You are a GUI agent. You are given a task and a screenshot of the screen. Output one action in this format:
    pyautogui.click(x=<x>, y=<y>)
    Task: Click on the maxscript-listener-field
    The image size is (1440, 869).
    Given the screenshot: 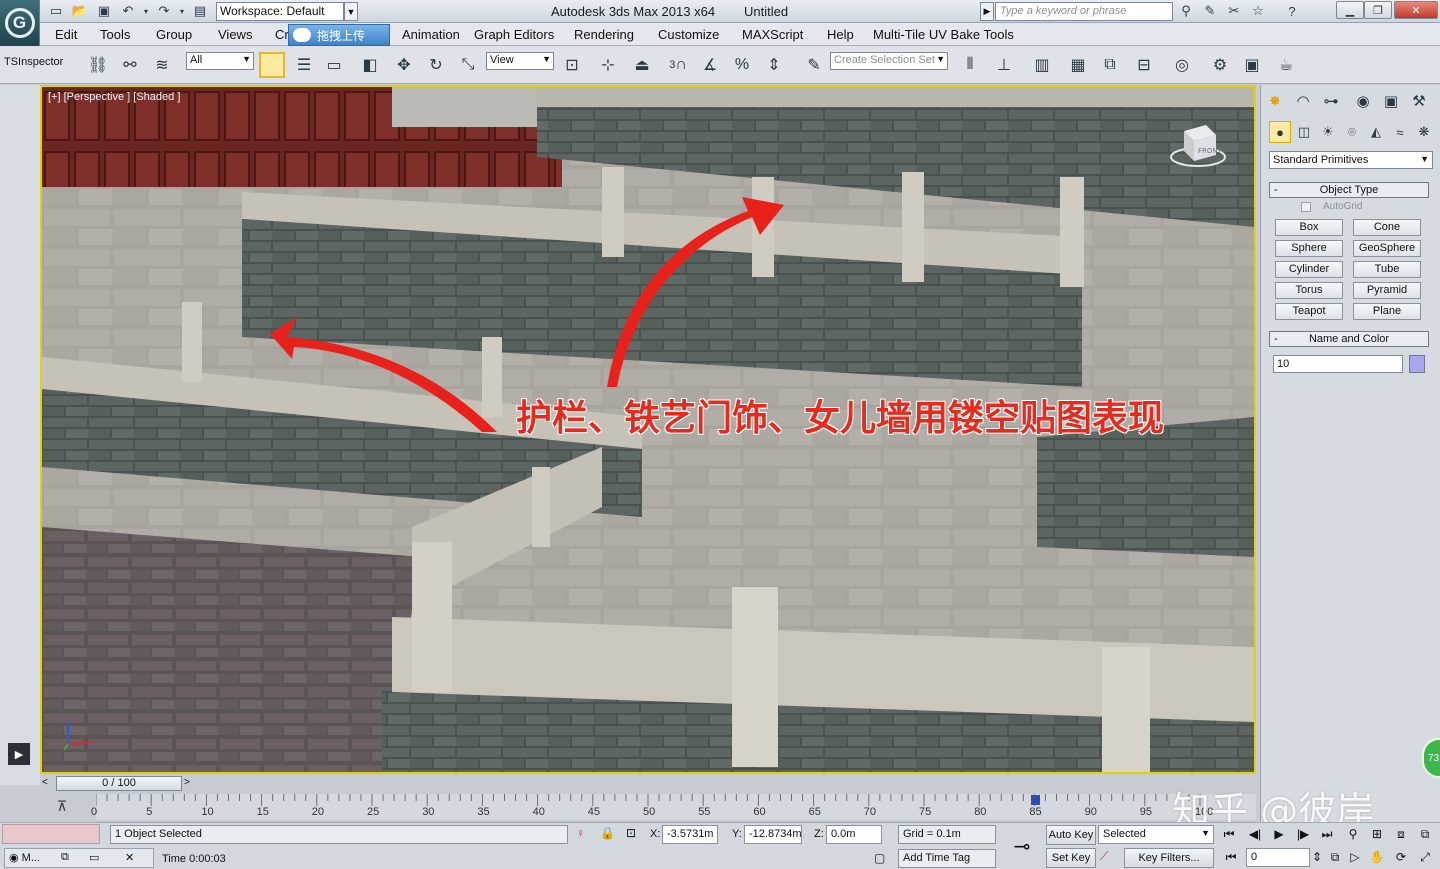 What is the action you would take?
    pyautogui.click(x=51, y=834)
    